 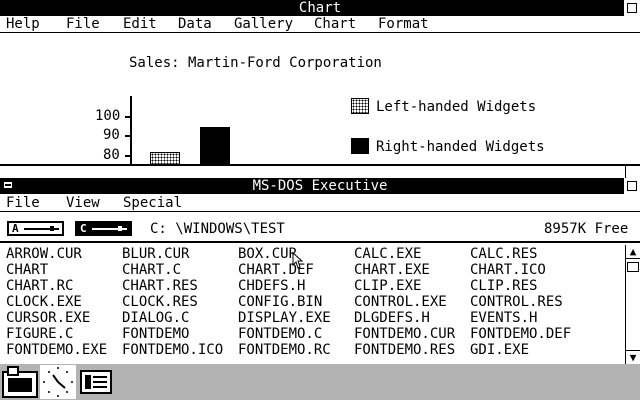 I want to click on file-item: CLOCK.RES, so click(x=160, y=302).